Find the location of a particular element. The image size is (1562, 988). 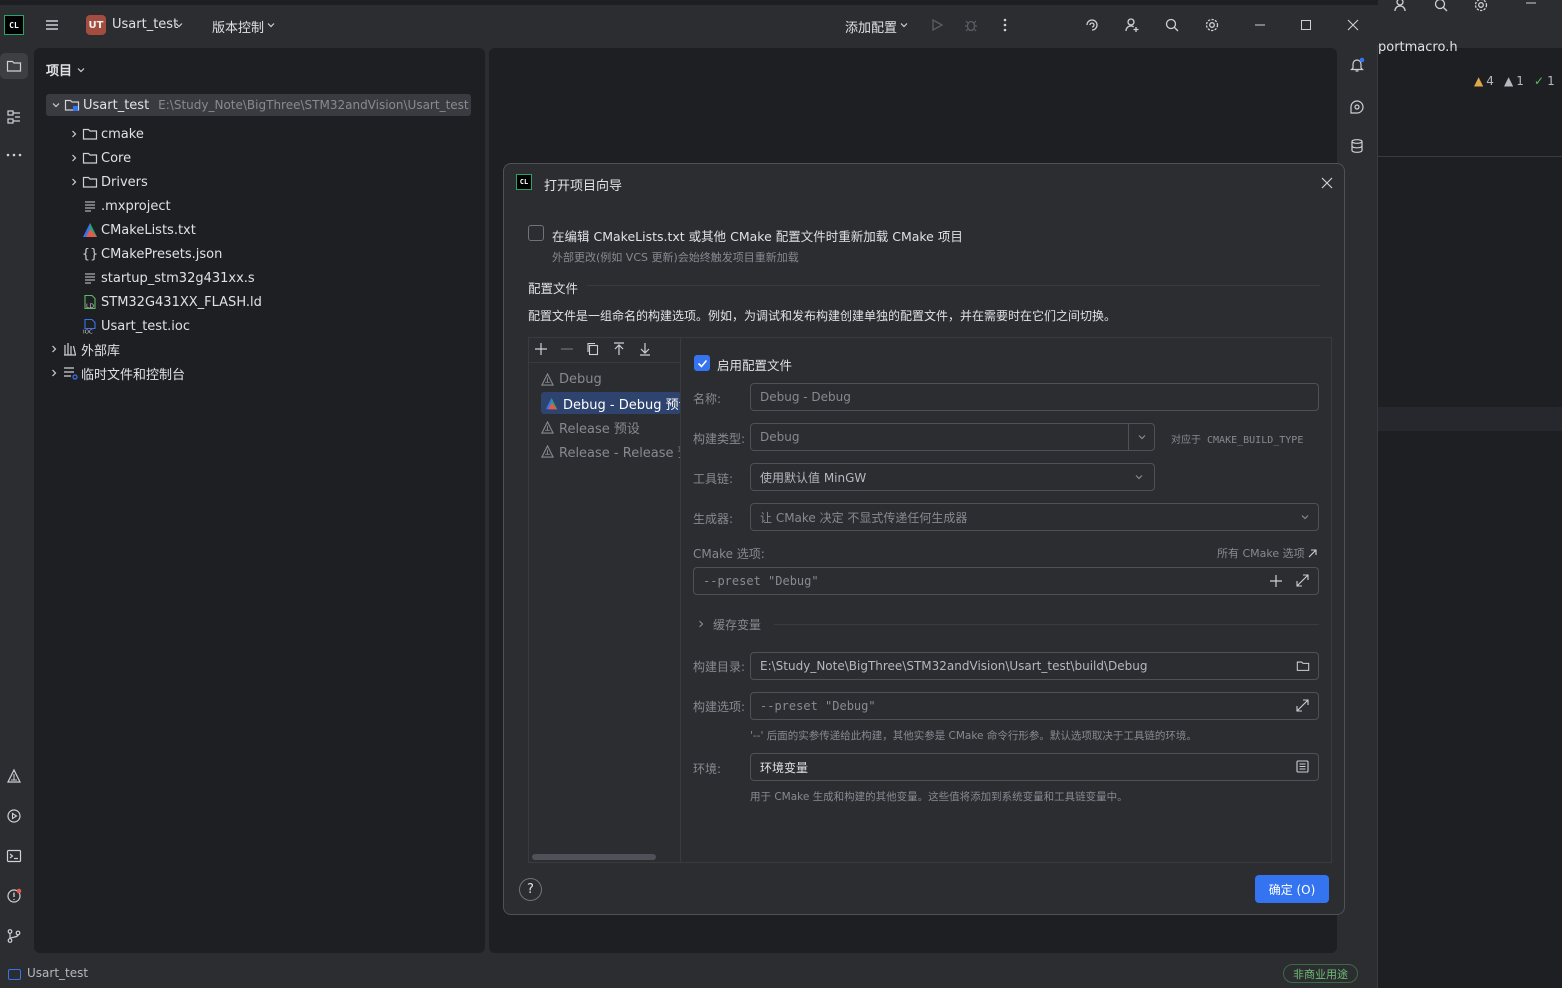

cache-variables-toggle: 缓存变量 is located at coordinates (737, 624).